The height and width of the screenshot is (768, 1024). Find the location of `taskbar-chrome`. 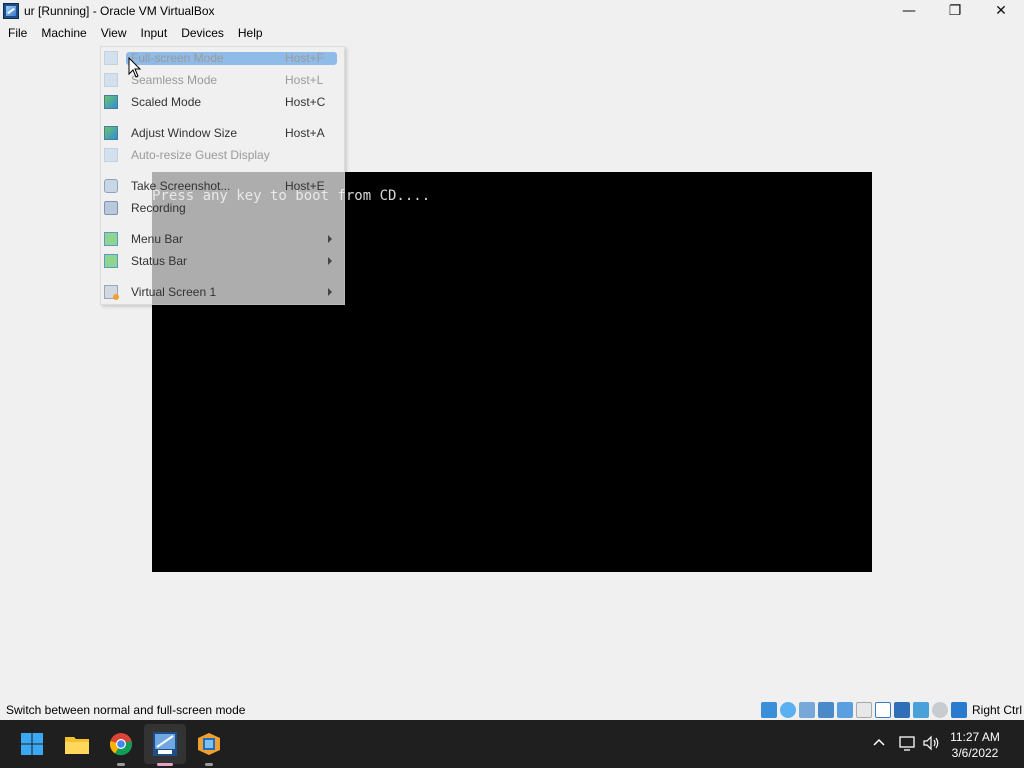

taskbar-chrome is located at coordinates (121, 747).